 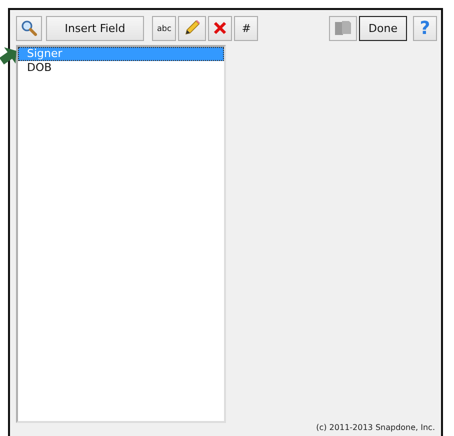 I want to click on done-button: Done, so click(x=383, y=28).